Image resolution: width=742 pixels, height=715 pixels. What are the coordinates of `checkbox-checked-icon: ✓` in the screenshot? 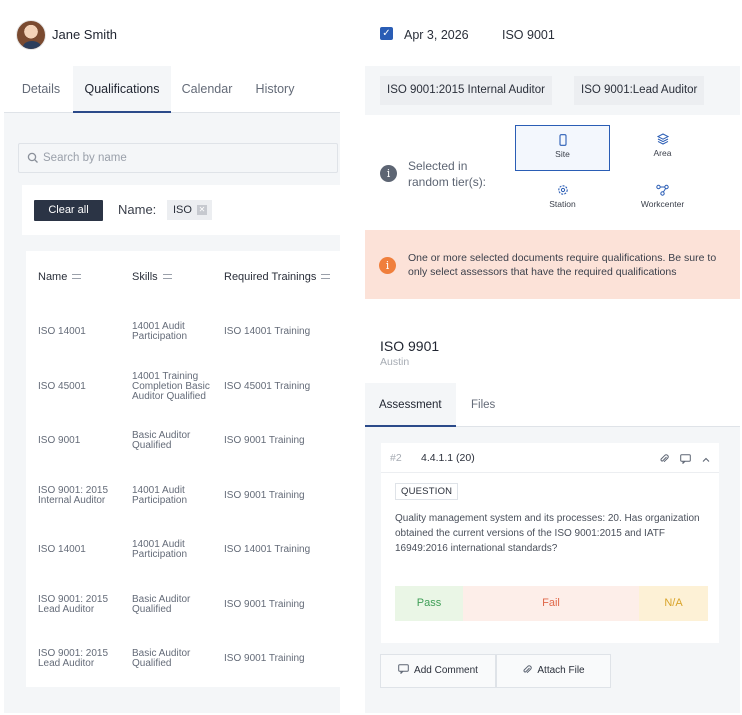 It's located at (386, 33).